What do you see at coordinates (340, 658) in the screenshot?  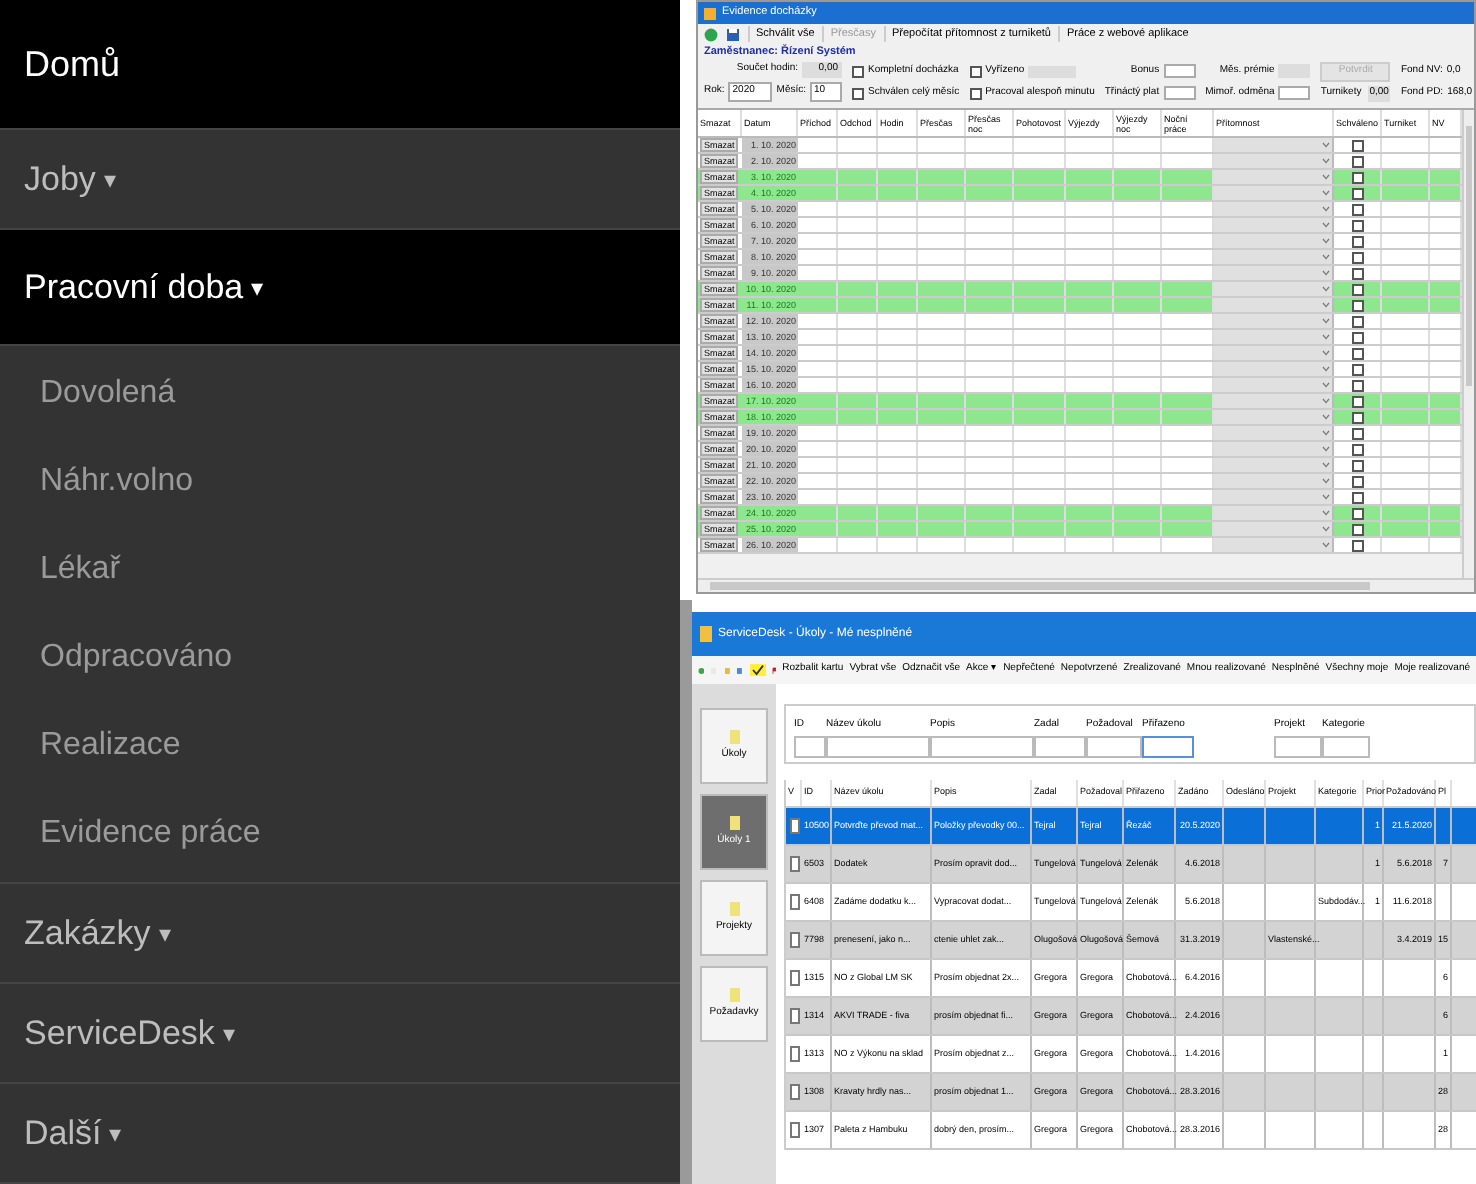 I see `submenu-item: Odpracováno` at bounding box center [340, 658].